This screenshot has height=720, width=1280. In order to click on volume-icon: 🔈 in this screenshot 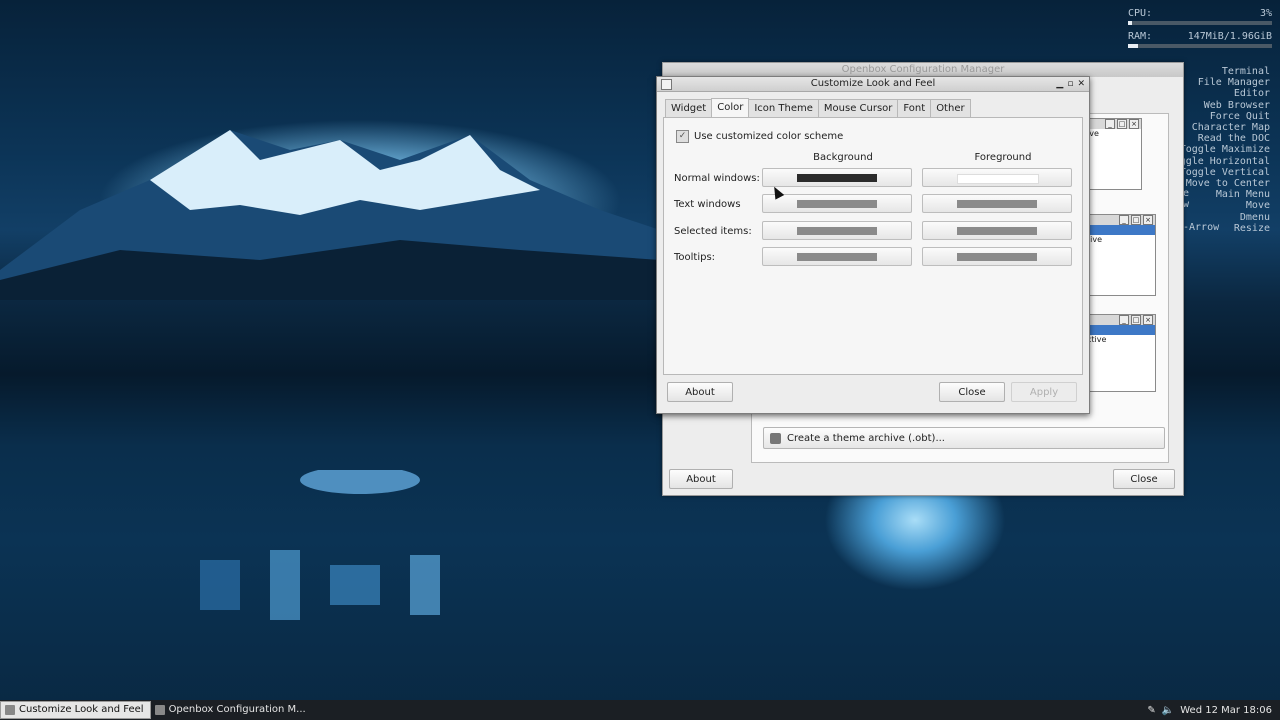, I will do `click(1168, 710)`.